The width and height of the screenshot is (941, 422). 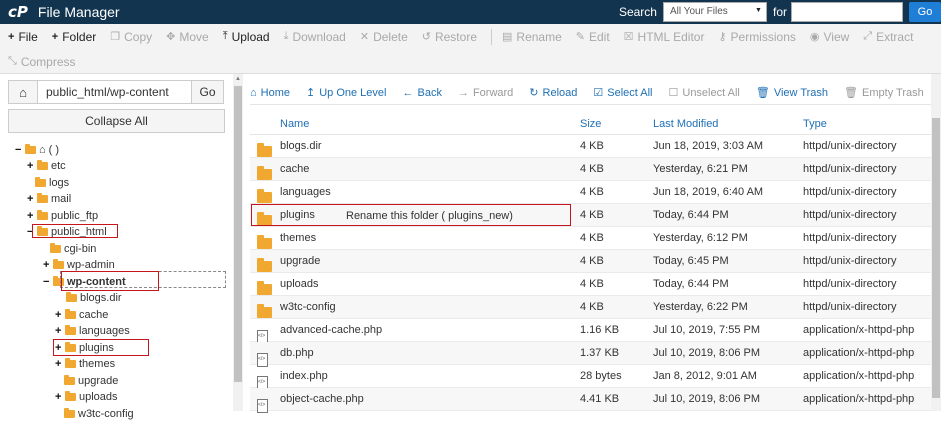 I want to click on cell-name: themes, so click(x=298, y=238).